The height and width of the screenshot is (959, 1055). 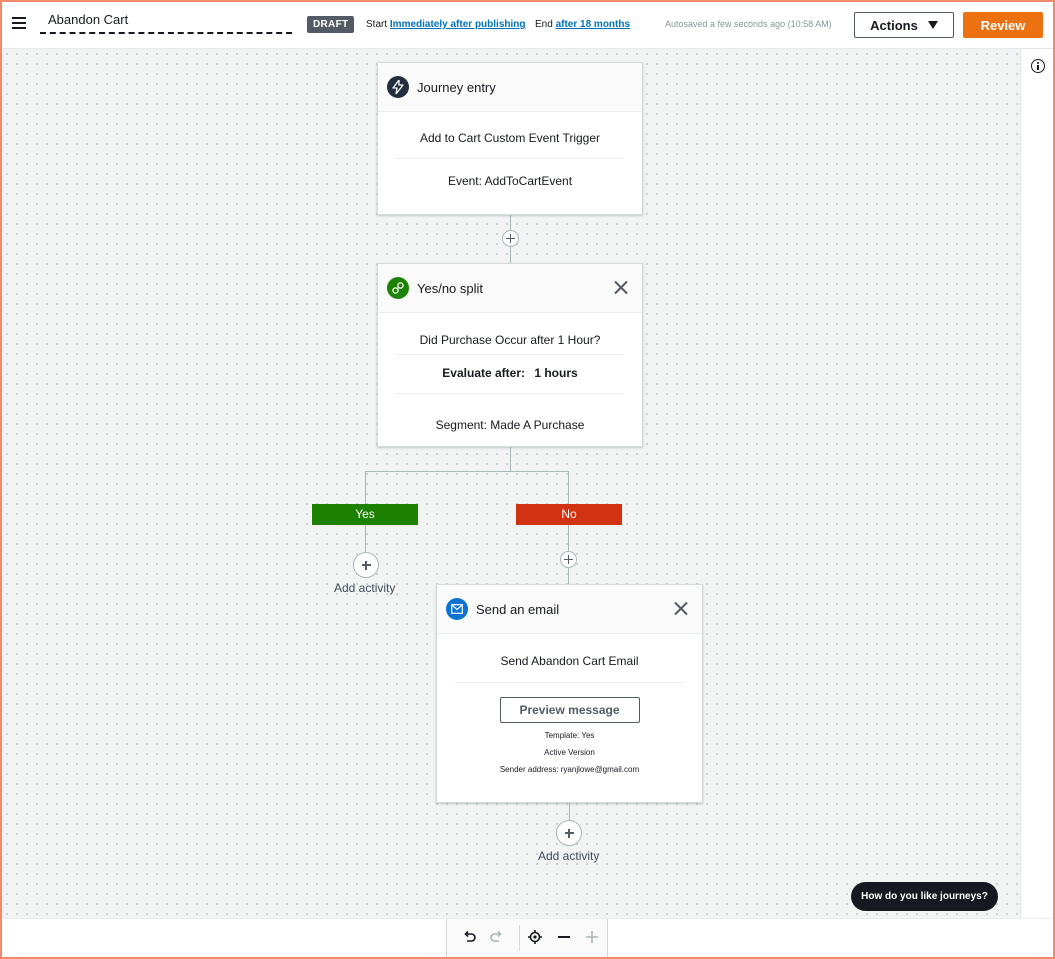 What do you see at coordinates (470, 937) in the screenshot?
I see `undo-icon` at bounding box center [470, 937].